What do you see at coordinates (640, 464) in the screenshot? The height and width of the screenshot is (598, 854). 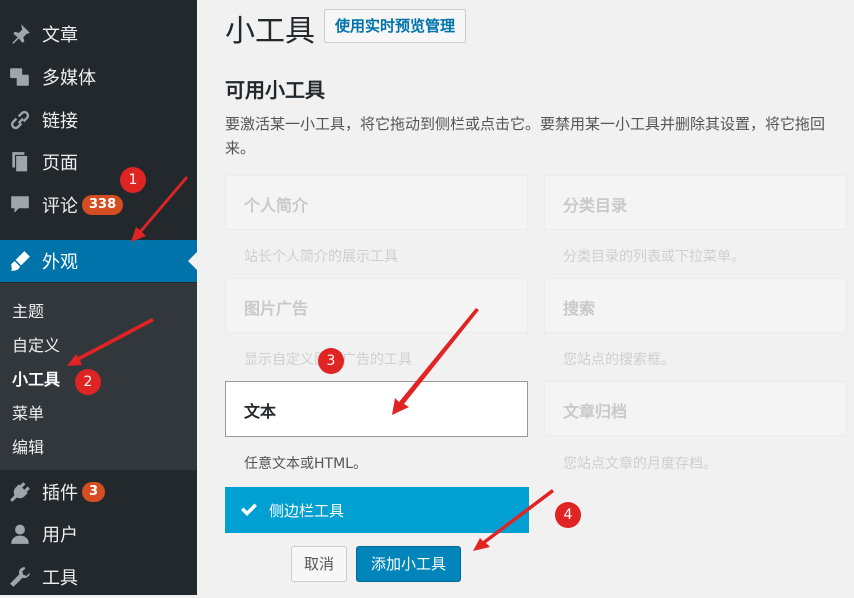 I see `widget-description: 您站点文章的月度存档。` at bounding box center [640, 464].